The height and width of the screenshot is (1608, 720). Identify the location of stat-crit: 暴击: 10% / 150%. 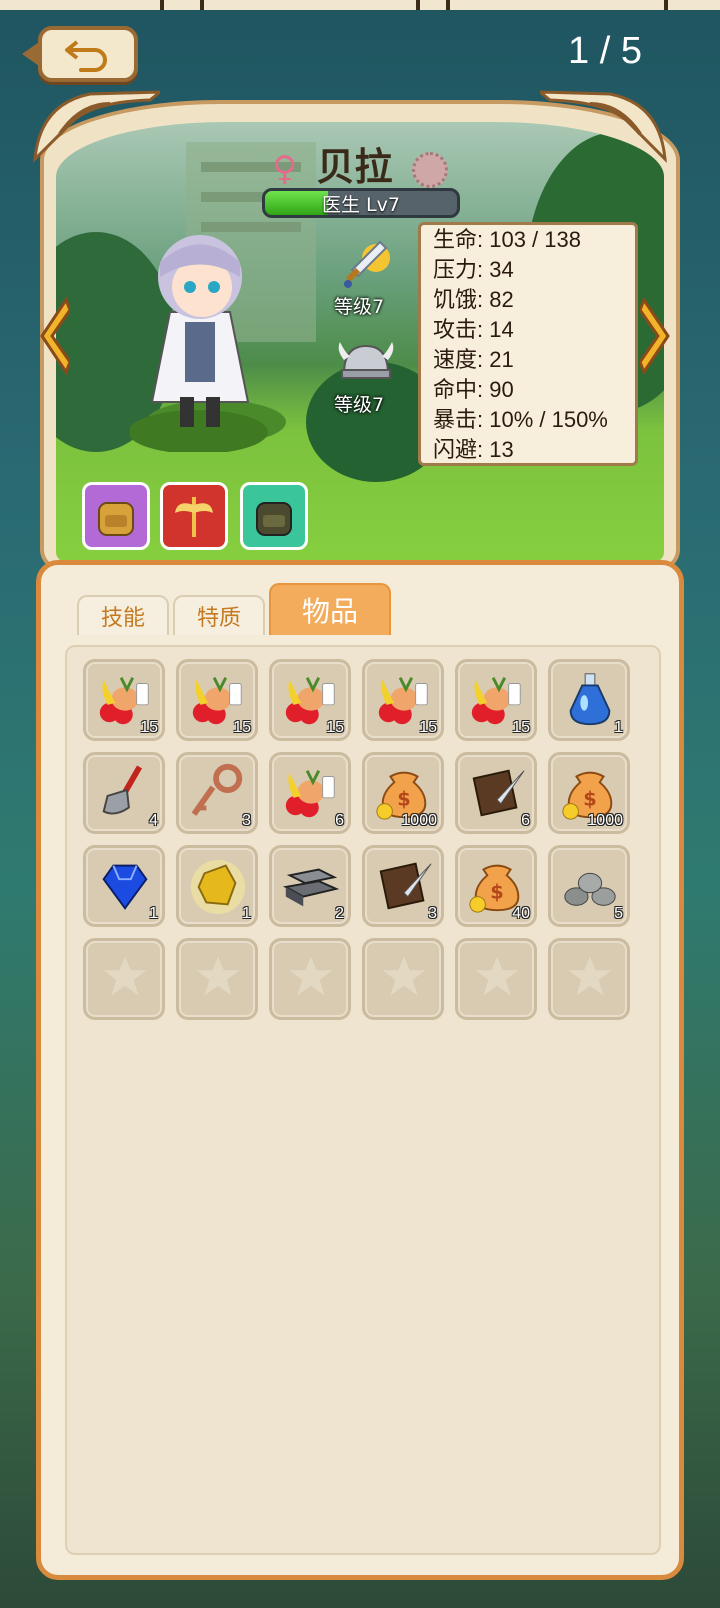
(520, 419).